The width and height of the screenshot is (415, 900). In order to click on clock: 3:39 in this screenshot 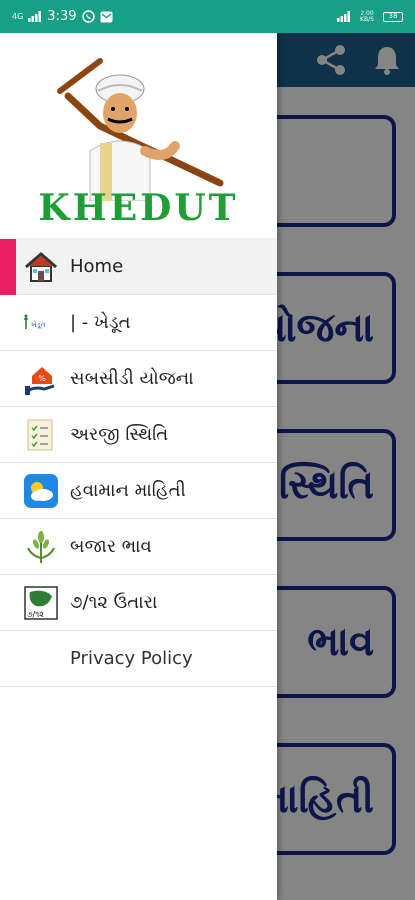, I will do `click(62, 16)`.